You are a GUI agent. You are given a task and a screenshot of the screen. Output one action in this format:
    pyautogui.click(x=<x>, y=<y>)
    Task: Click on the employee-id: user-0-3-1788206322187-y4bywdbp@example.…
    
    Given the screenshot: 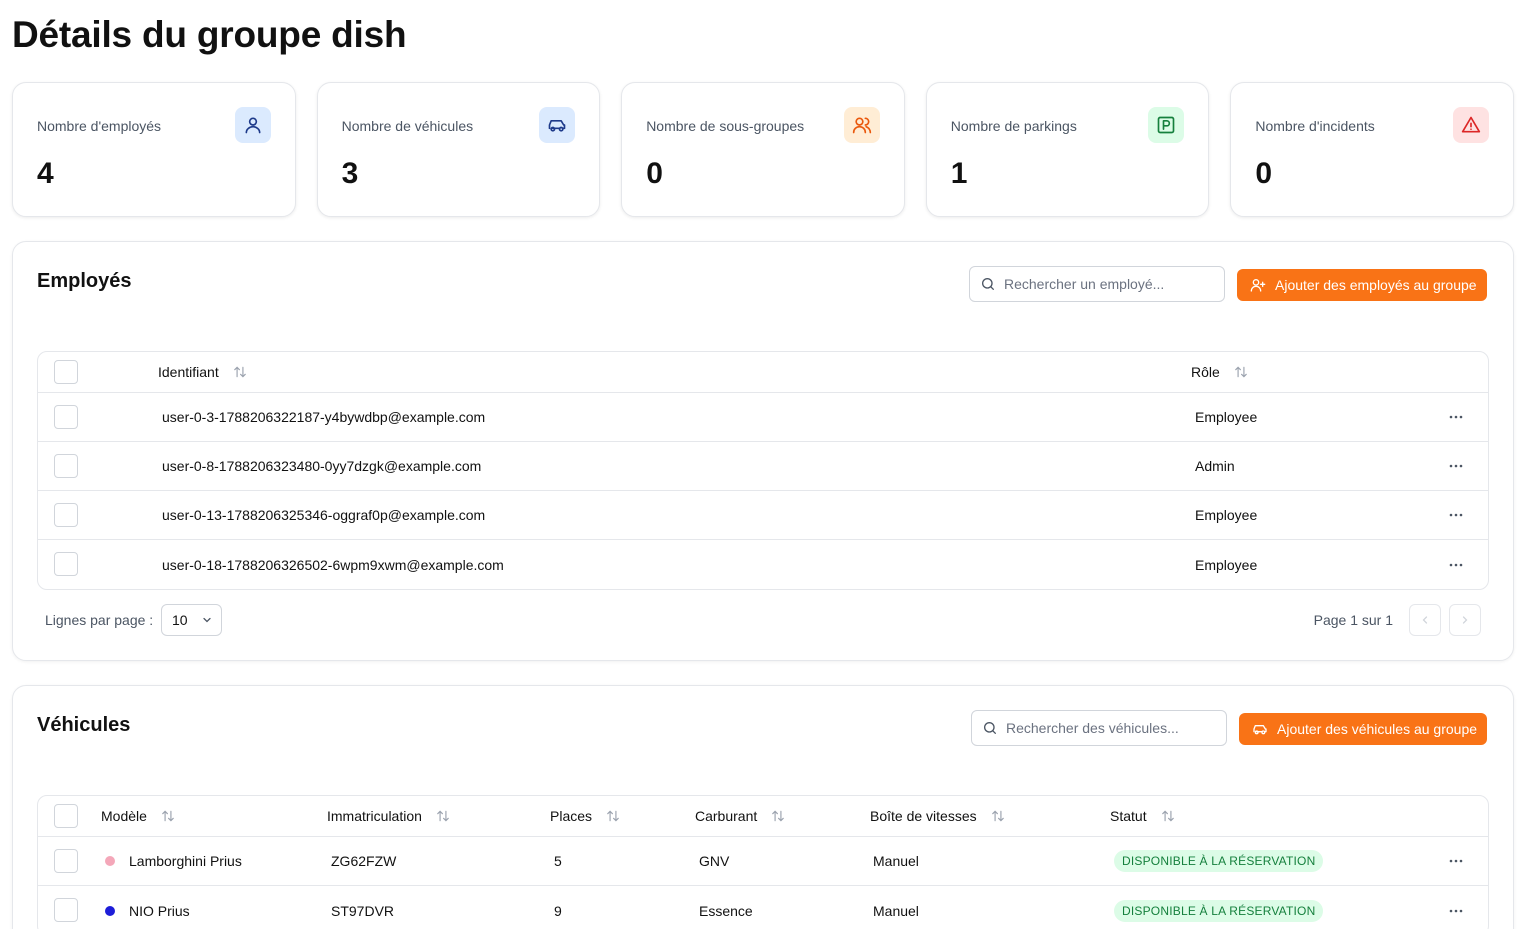 What is the action you would take?
    pyautogui.click(x=324, y=417)
    